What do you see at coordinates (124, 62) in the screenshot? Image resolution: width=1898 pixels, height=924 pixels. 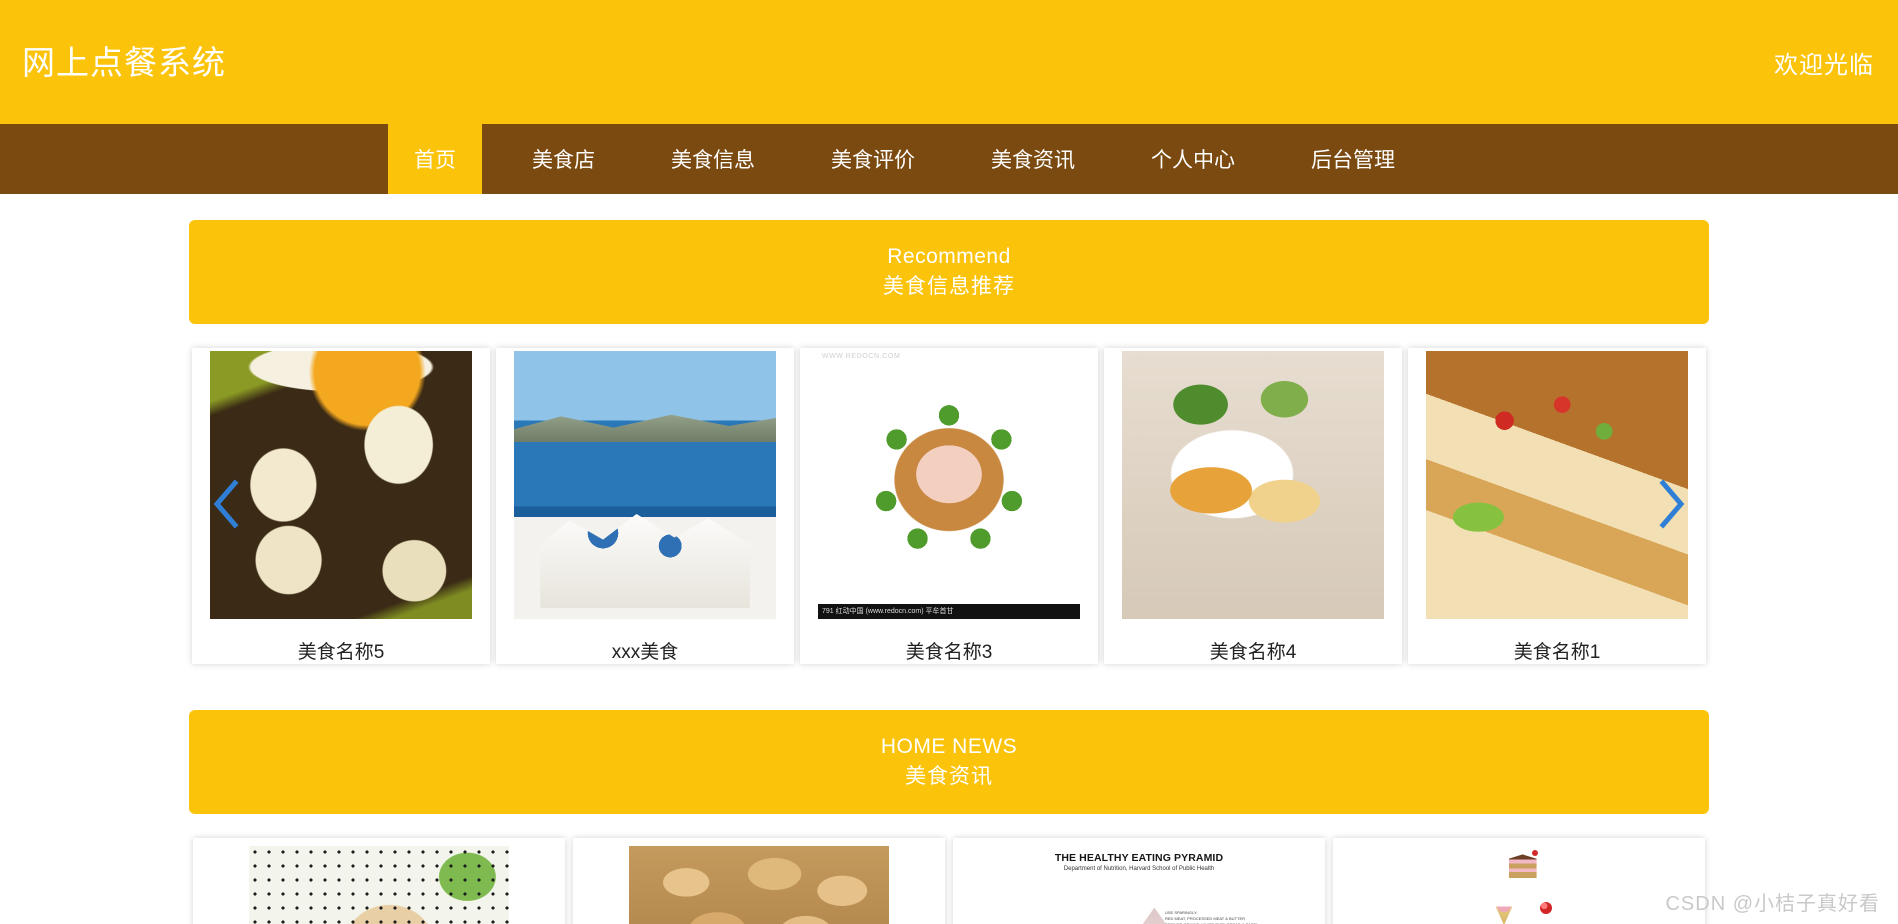 I see `page-title: 网上点餐系统` at bounding box center [124, 62].